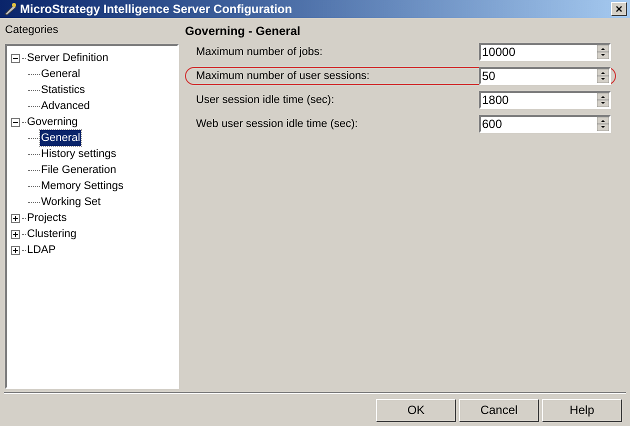 Image resolution: width=630 pixels, height=426 pixels. Describe the element at coordinates (545, 76) in the screenshot. I see `spin-field: 50` at that location.